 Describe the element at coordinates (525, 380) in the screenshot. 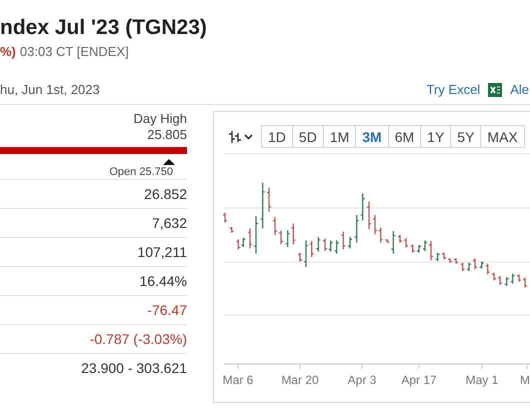

I see `axis-label: M` at that location.